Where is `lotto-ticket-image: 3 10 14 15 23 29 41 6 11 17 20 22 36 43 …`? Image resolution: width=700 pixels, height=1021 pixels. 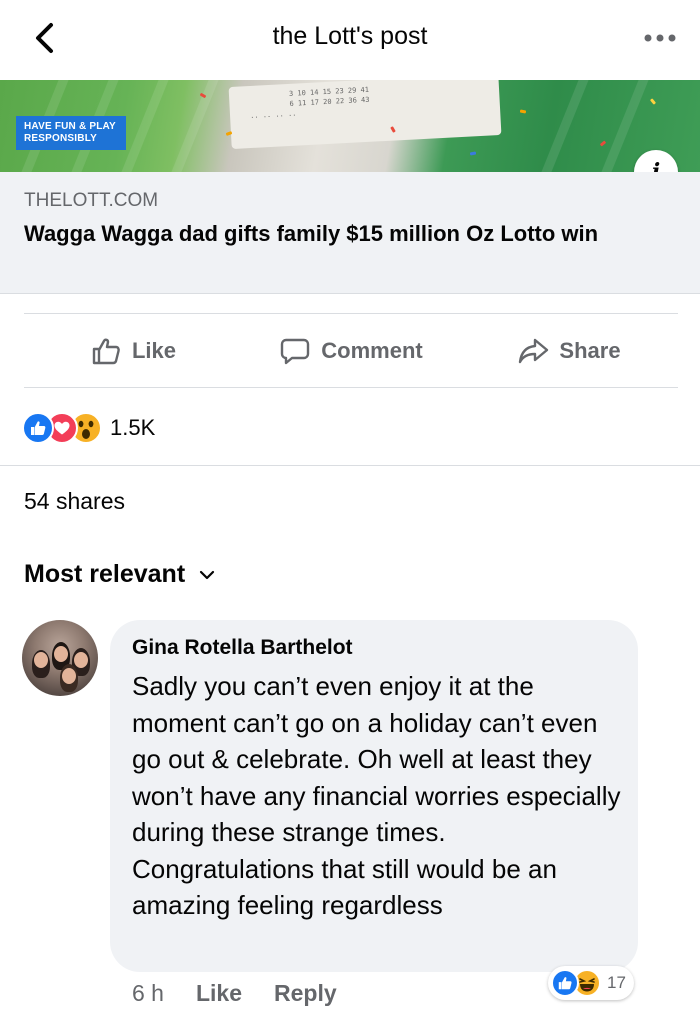 lotto-ticket-image: 3 10 14 15 23 29 41 6 11 17 20 22 36 43 … is located at coordinates (365, 115).